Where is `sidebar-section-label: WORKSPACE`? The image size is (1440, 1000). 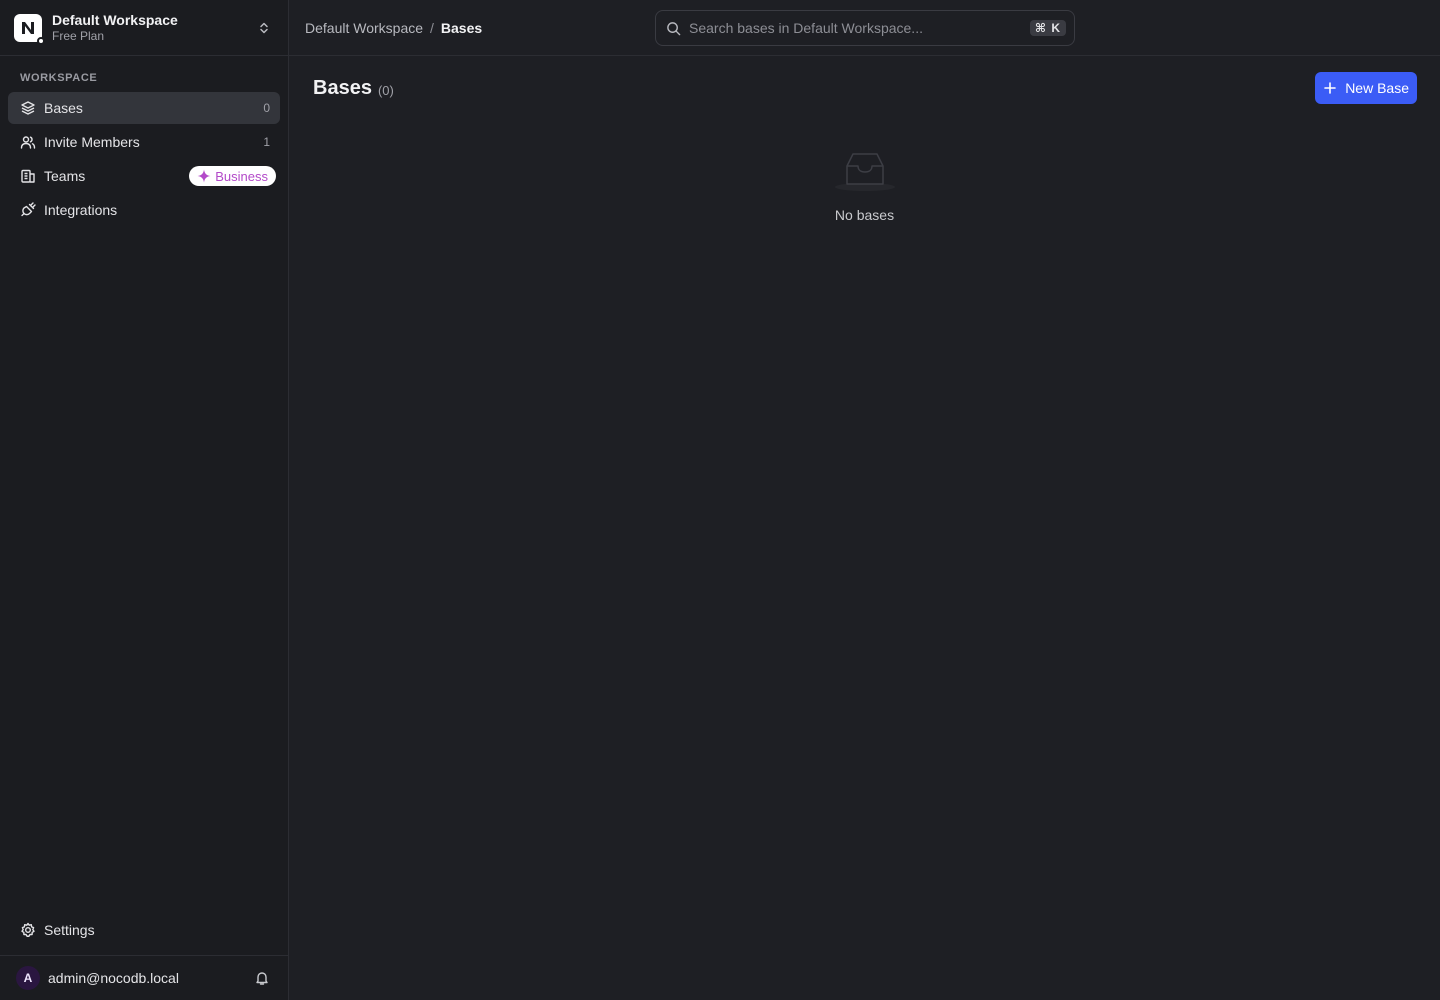
sidebar-section-label: WORKSPACE is located at coordinates (59, 78).